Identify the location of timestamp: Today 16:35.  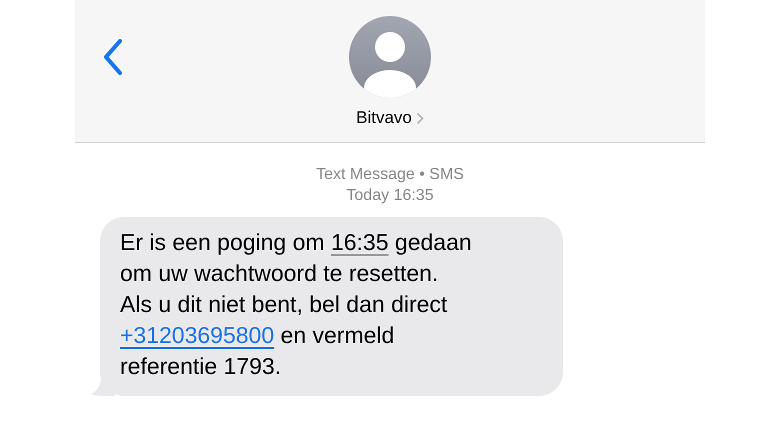
(390, 196).